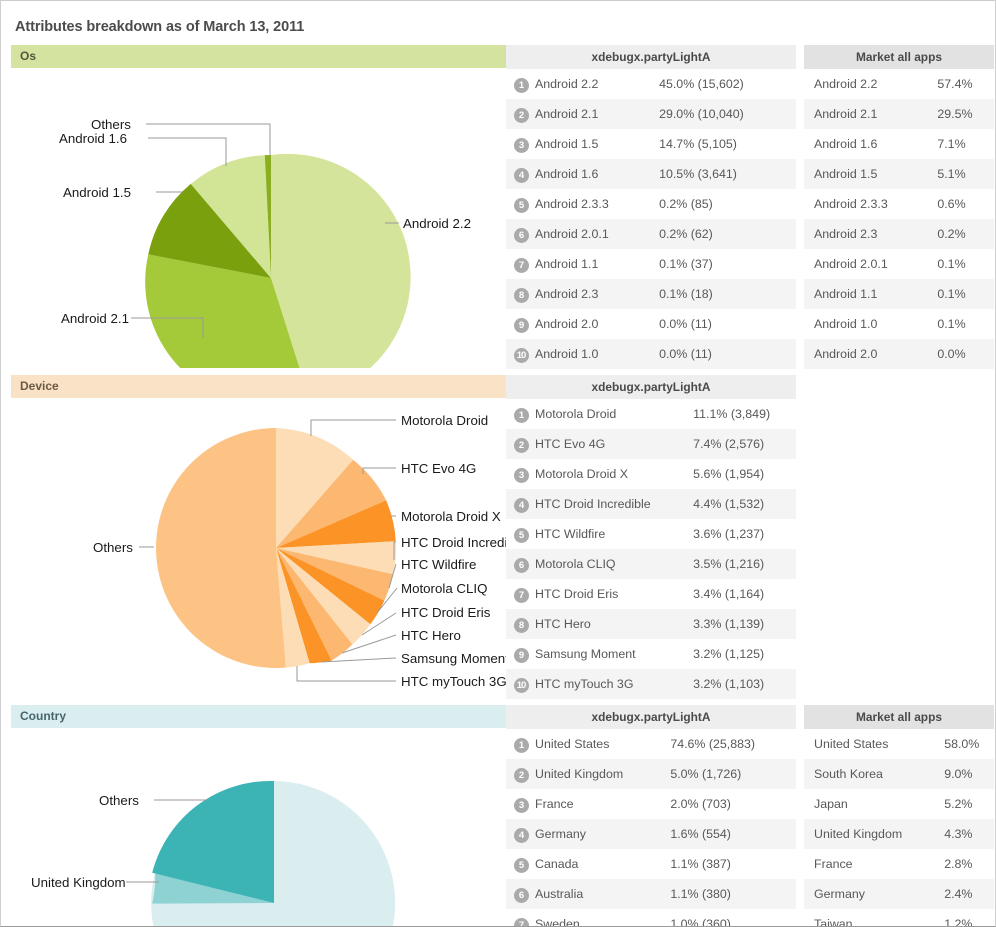 The height and width of the screenshot is (927, 996). I want to click on table-row: 8 HTC Hero 3.3% (1,139), so click(651, 624).